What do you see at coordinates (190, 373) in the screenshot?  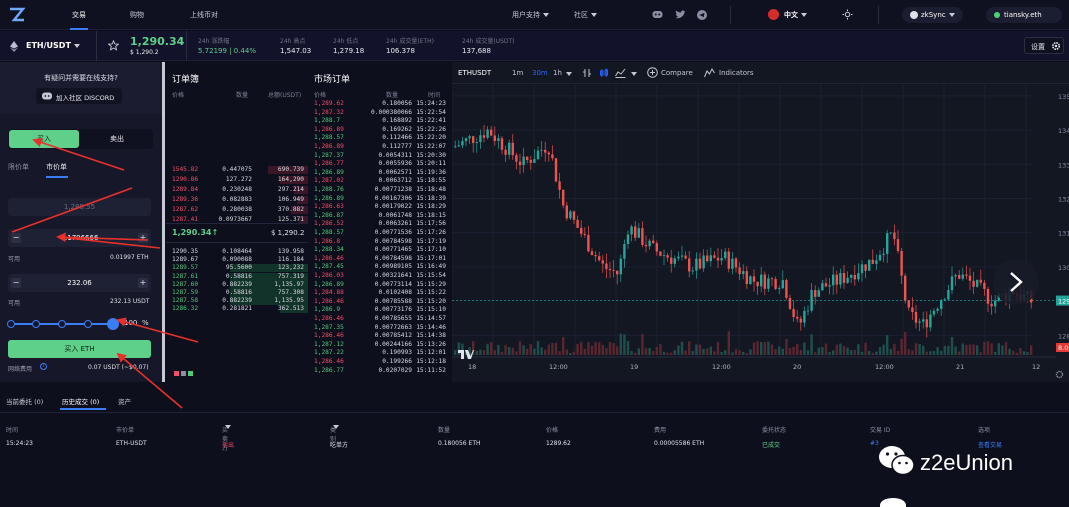 I see `view-bids-icon` at bounding box center [190, 373].